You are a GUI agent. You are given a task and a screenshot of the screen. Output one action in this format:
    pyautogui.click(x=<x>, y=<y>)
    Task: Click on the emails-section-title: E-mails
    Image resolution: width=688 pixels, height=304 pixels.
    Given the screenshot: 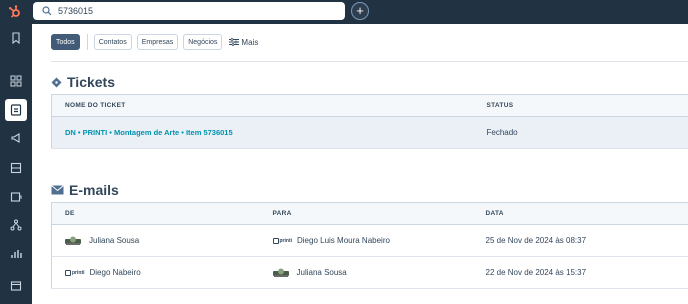 What is the action you would take?
    pyautogui.click(x=85, y=190)
    